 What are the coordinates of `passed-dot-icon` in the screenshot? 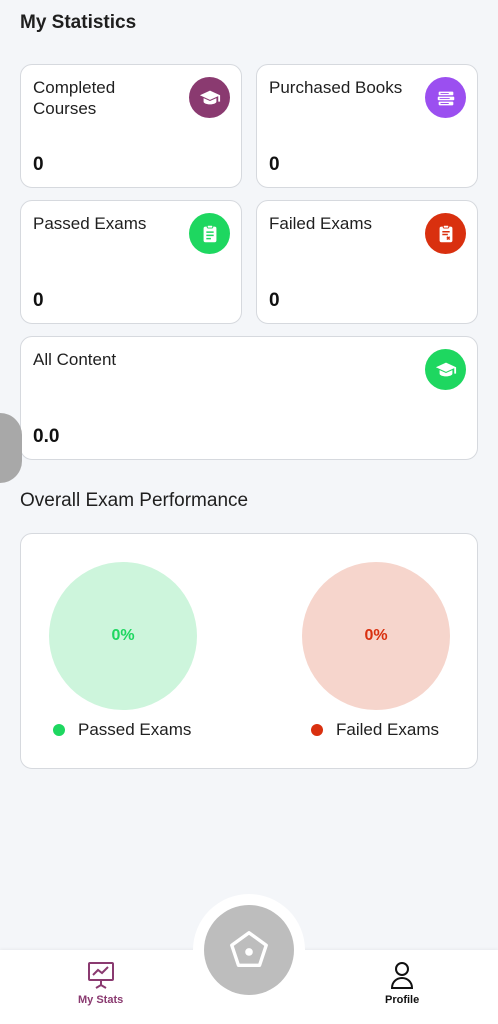 It's located at (59, 730).